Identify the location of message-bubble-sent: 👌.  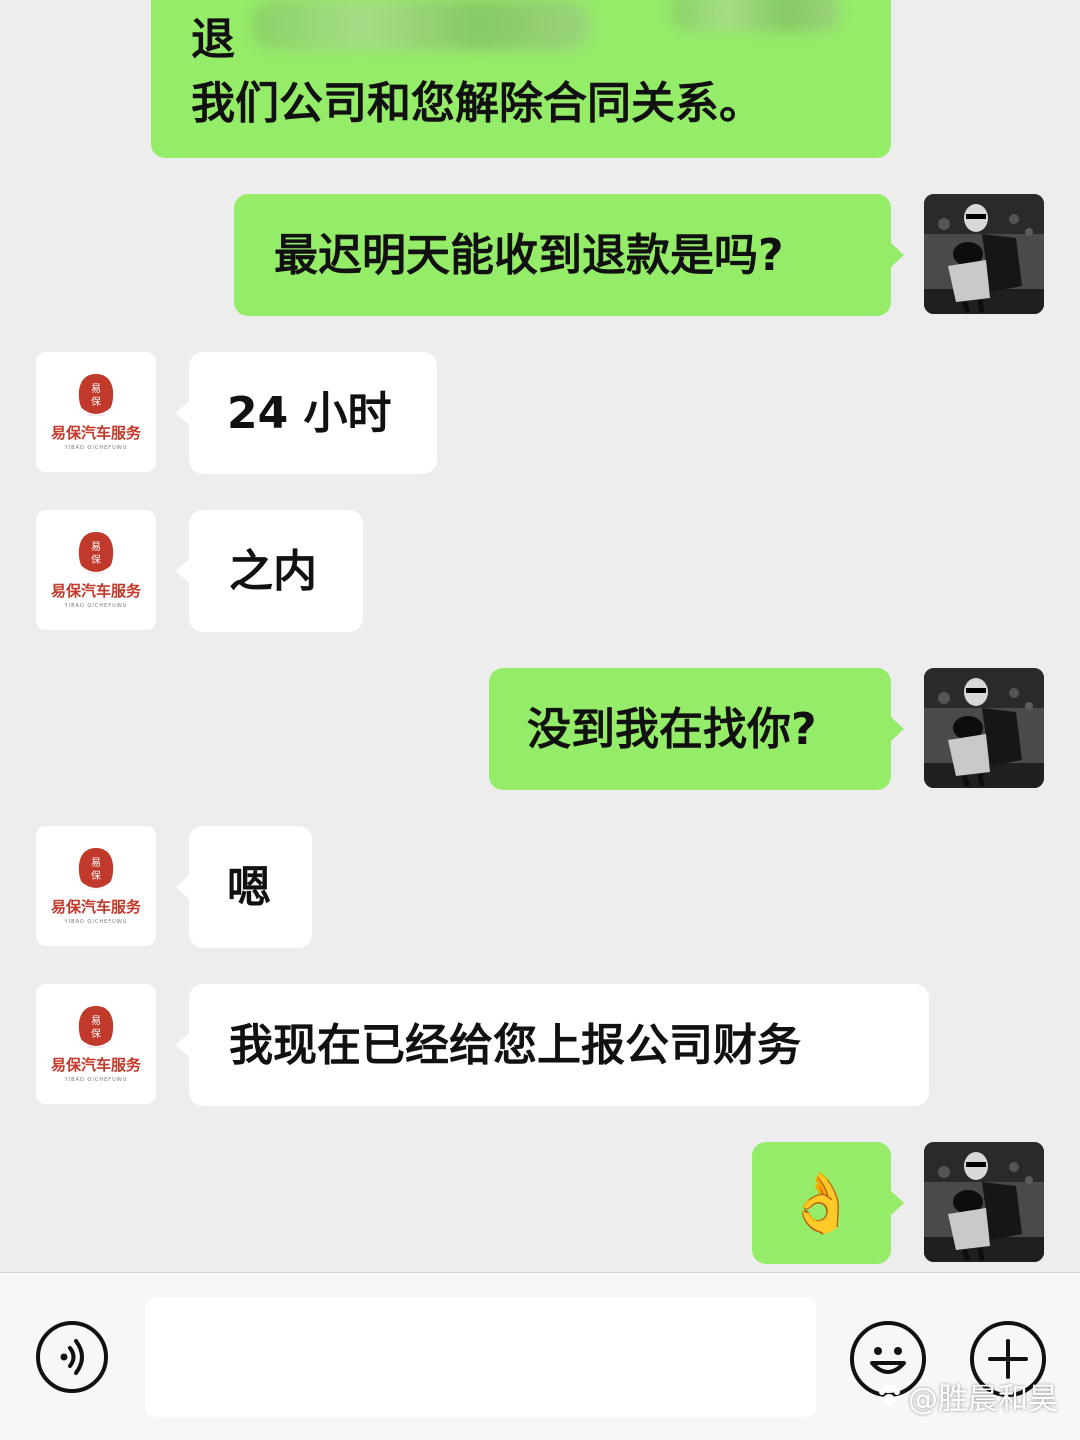
(828, 1203).